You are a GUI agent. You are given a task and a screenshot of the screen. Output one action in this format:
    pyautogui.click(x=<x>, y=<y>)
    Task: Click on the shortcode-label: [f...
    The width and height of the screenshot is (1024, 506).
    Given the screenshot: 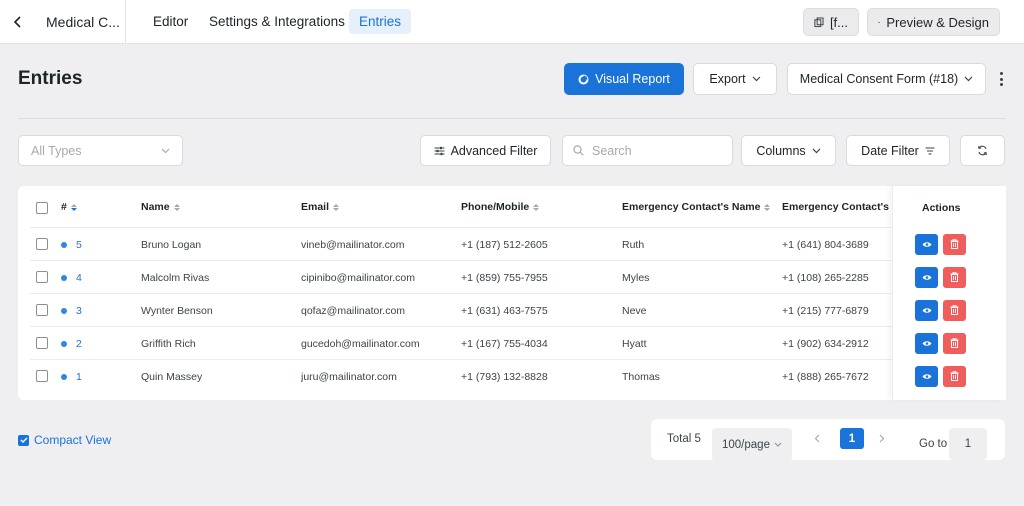 What is the action you would take?
    pyautogui.click(x=838, y=22)
    